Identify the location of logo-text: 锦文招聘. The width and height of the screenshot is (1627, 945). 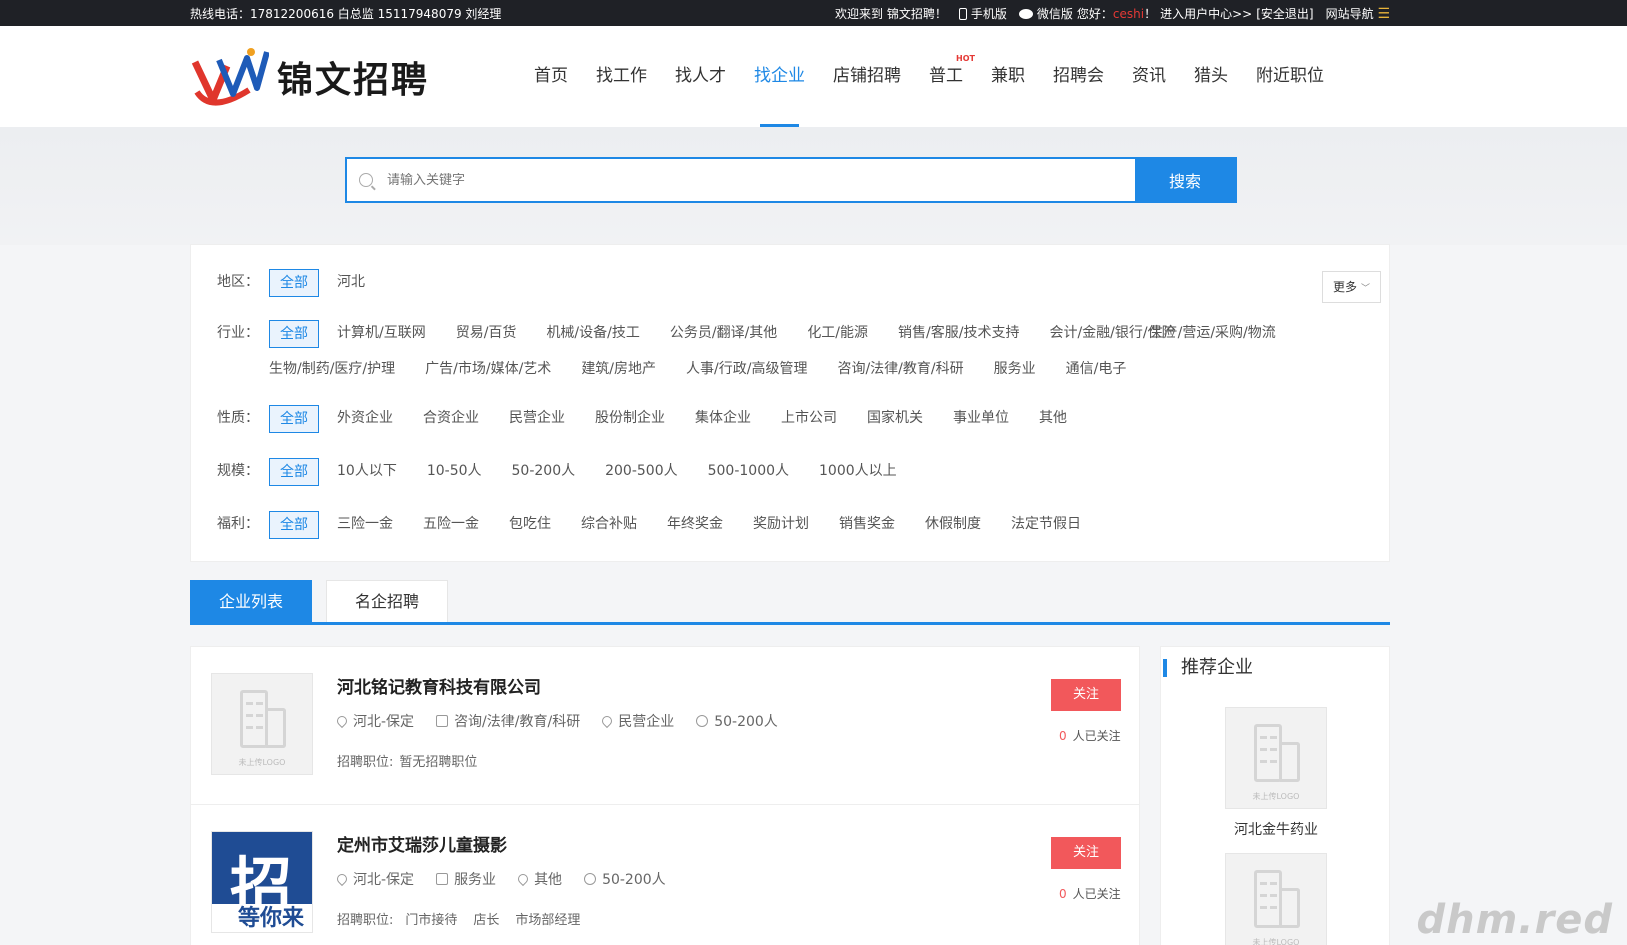
(353, 80).